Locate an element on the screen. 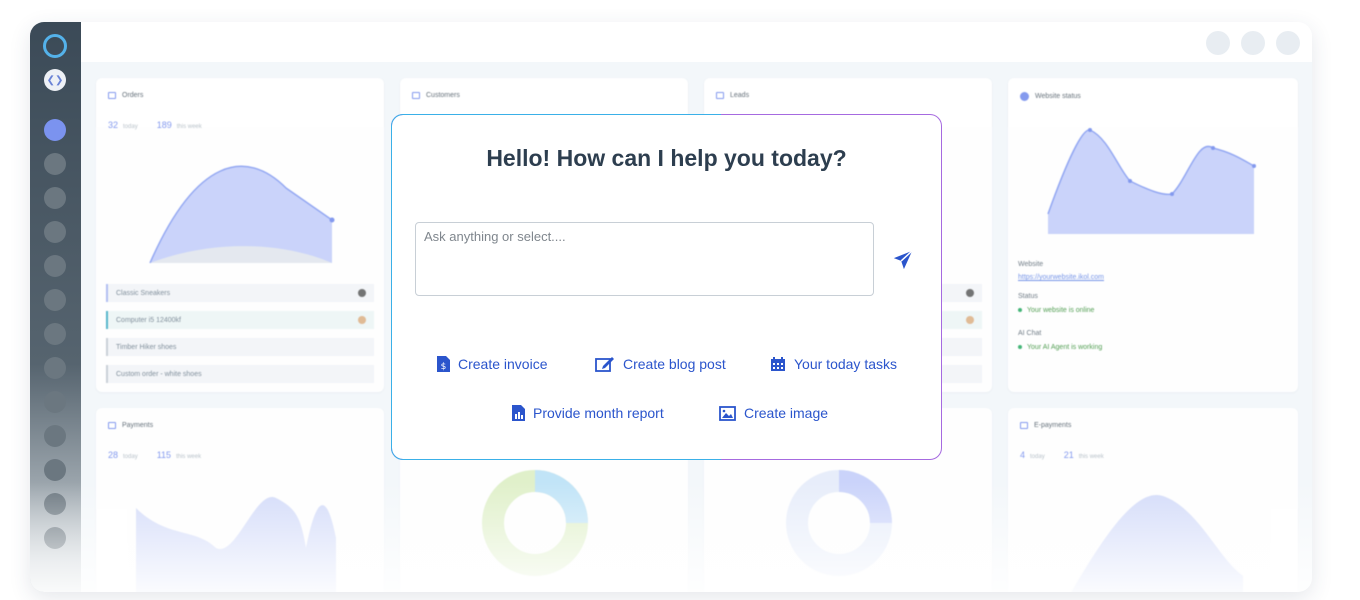 This screenshot has width=1360, height=600. invoice-icon: $ is located at coordinates (443, 364).